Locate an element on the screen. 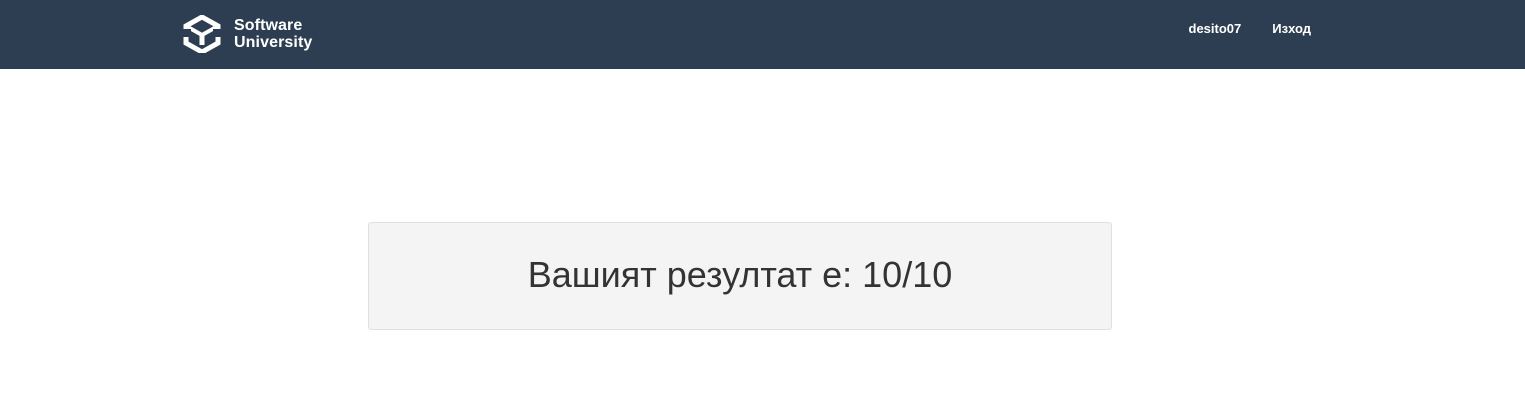 This screenshot has width=1525, height=416. brand-home-link: Software University is located at coordinates (247, 34).